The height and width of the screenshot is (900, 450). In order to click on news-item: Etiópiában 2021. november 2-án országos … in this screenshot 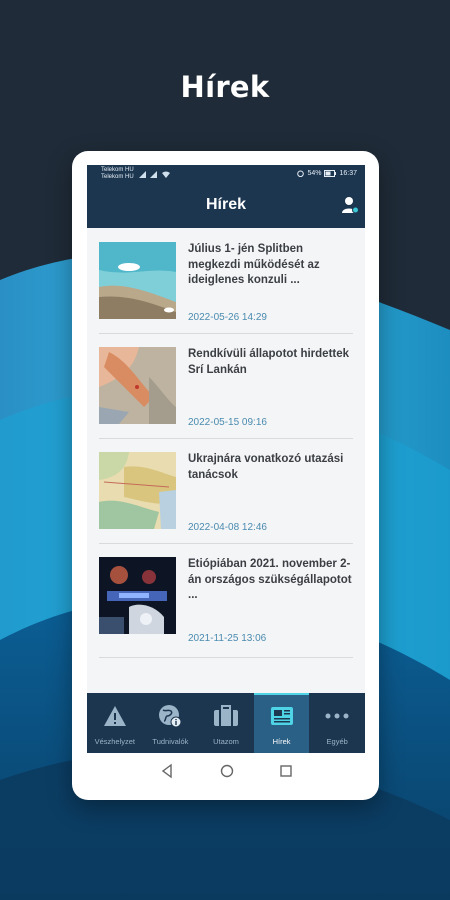, I will do `click(226, 600)`.